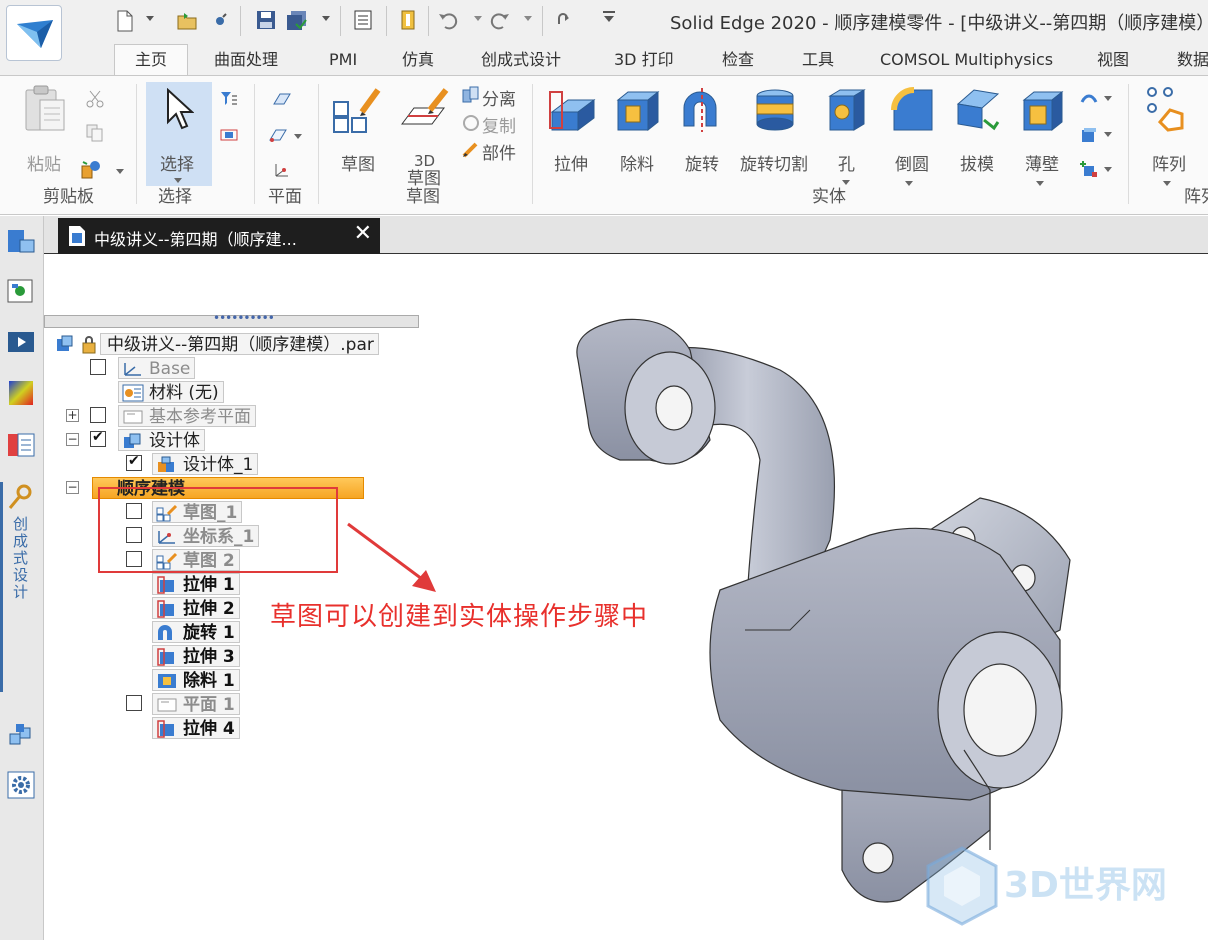  What do you see at coordinates (637, 165) in the screenshot?
I see `cutout-label: 除料` at bounding box center [637, 165].